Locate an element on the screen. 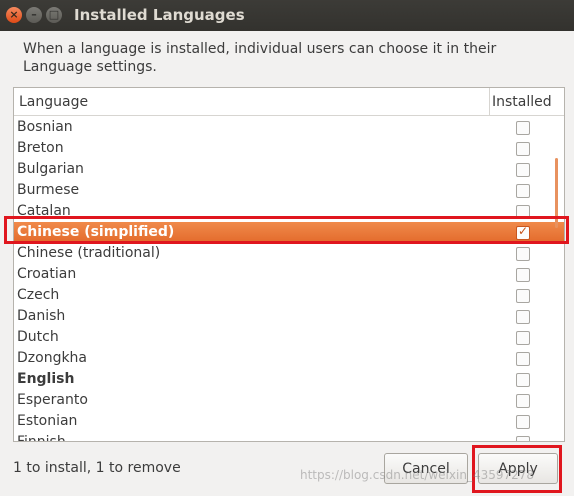 The height and width of the screenshot is (496, 574). table-row: Esperanto is located at coordinates (289, 400).